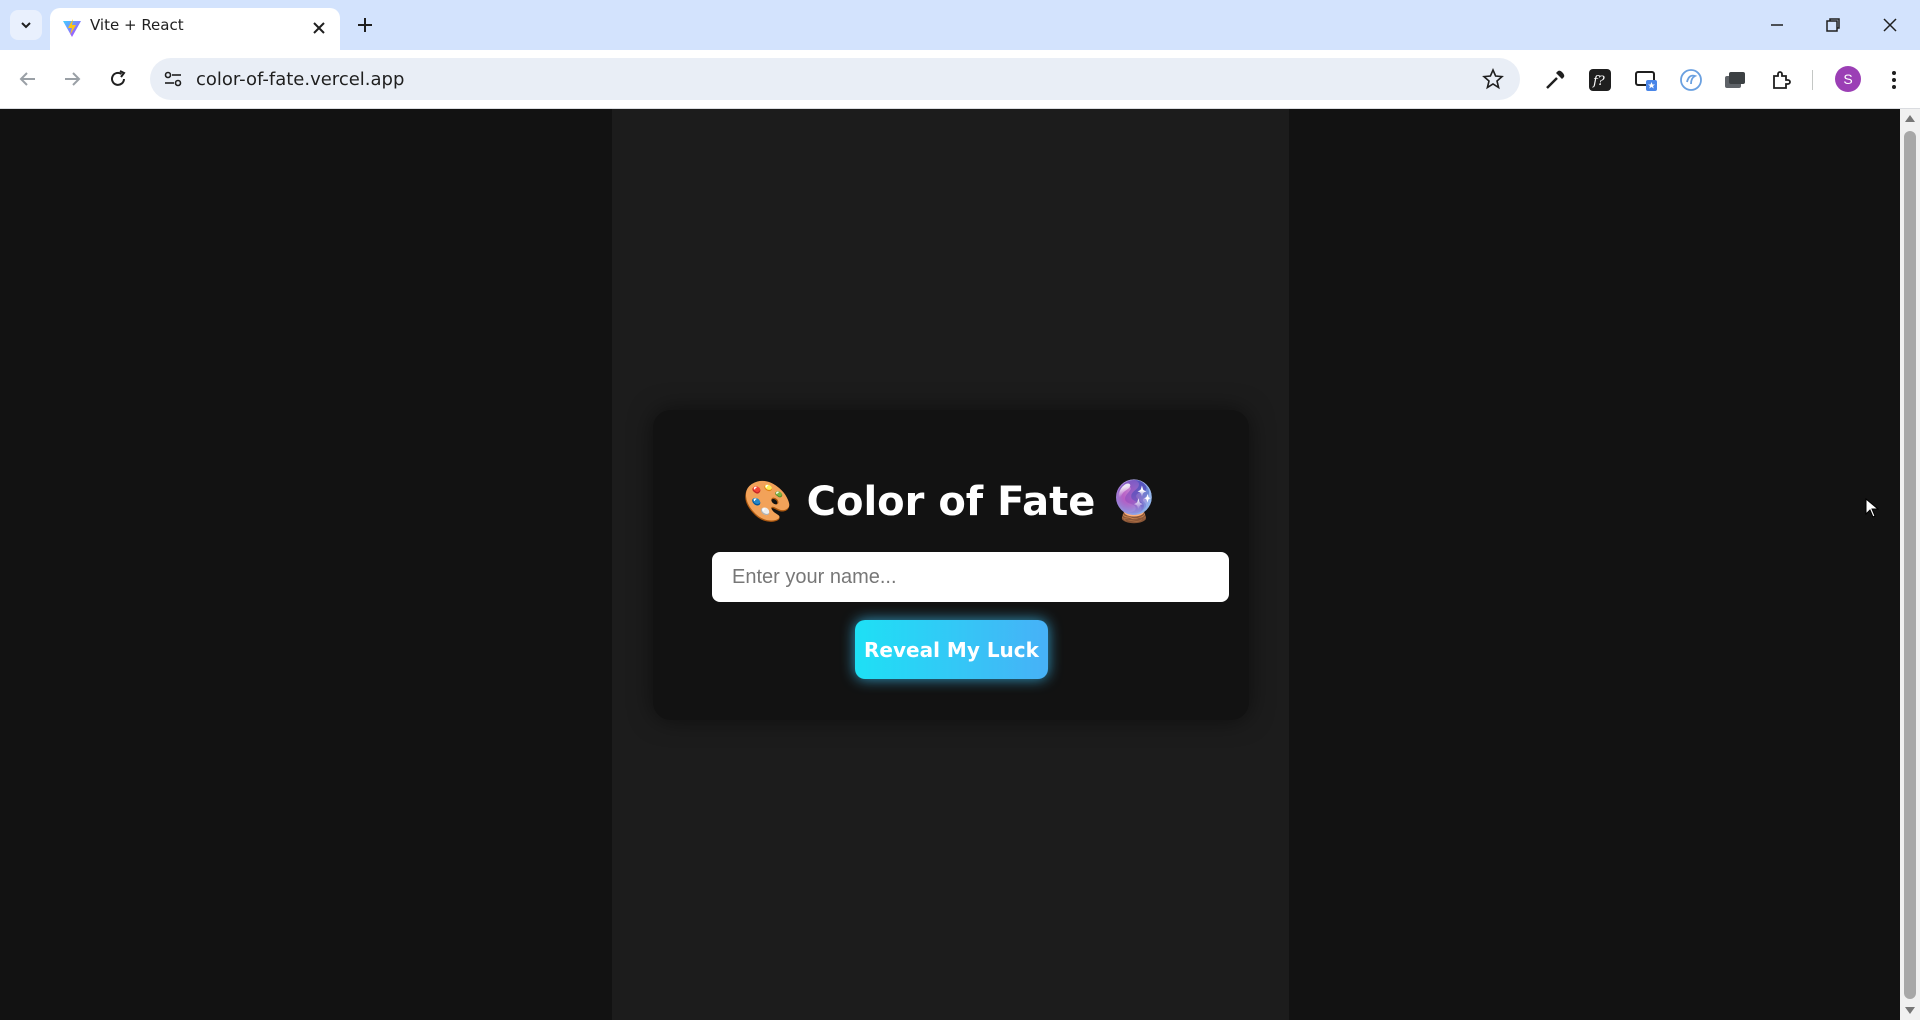  Describe the element at coordinates (365, 25) in the screenshot. I see `new-tab-icon` at that location.